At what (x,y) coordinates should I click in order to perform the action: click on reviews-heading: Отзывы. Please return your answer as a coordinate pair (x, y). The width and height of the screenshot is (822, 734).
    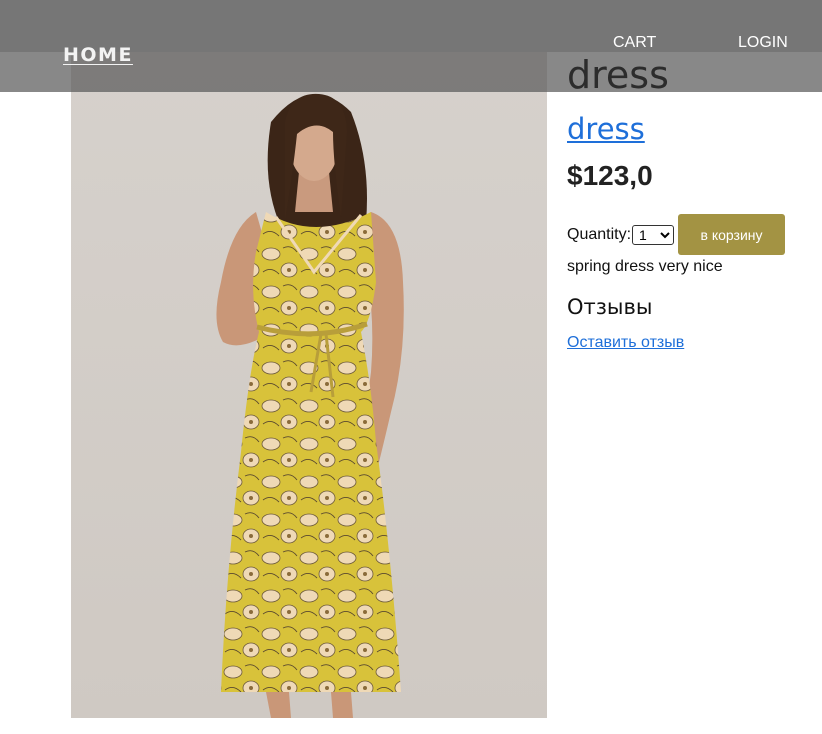
    Looking at the image, I should click on (610, 307).